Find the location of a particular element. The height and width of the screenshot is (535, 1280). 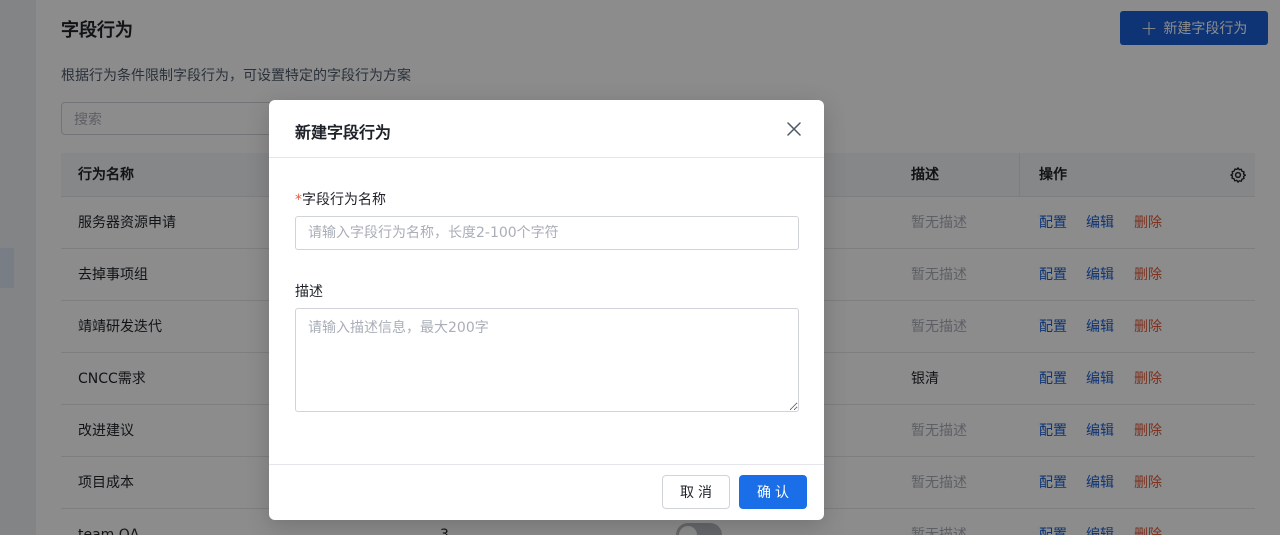

name-label-text: 字段行为名称 is located at coordinates (344, 200).